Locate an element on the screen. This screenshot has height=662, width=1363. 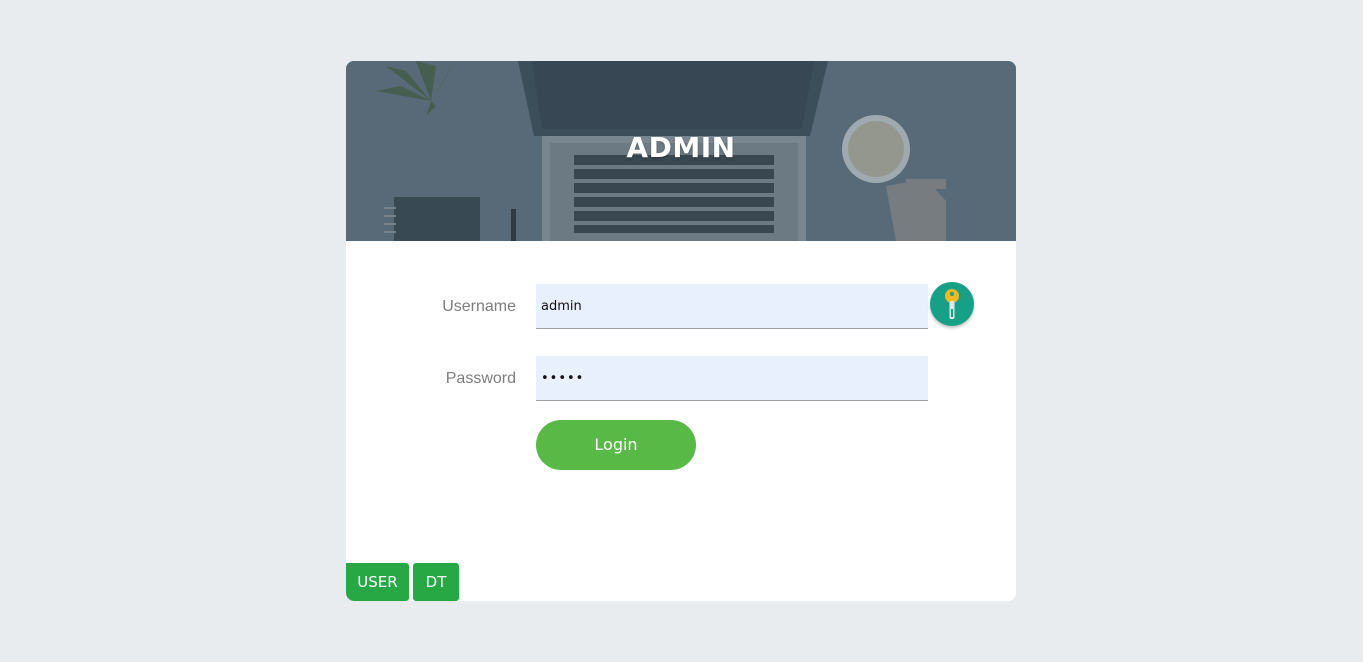
credential-key-button is located at coordinates (952, 304).